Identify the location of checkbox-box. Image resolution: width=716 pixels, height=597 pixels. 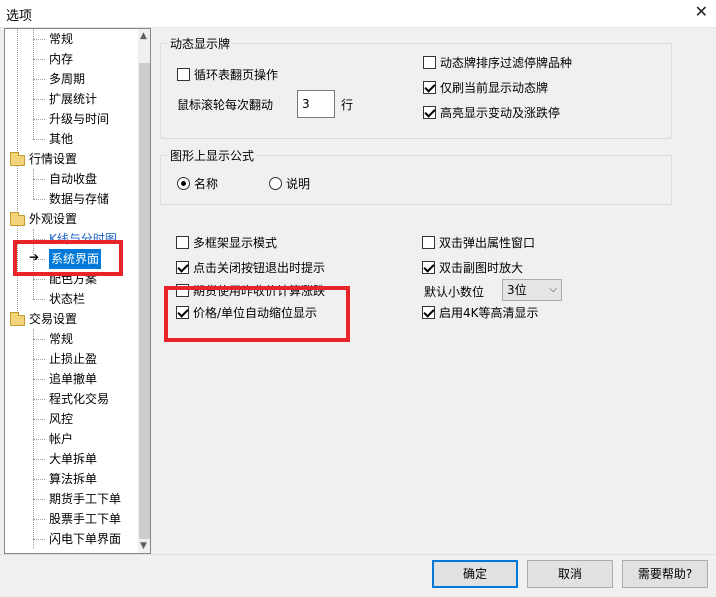
(183, 74).